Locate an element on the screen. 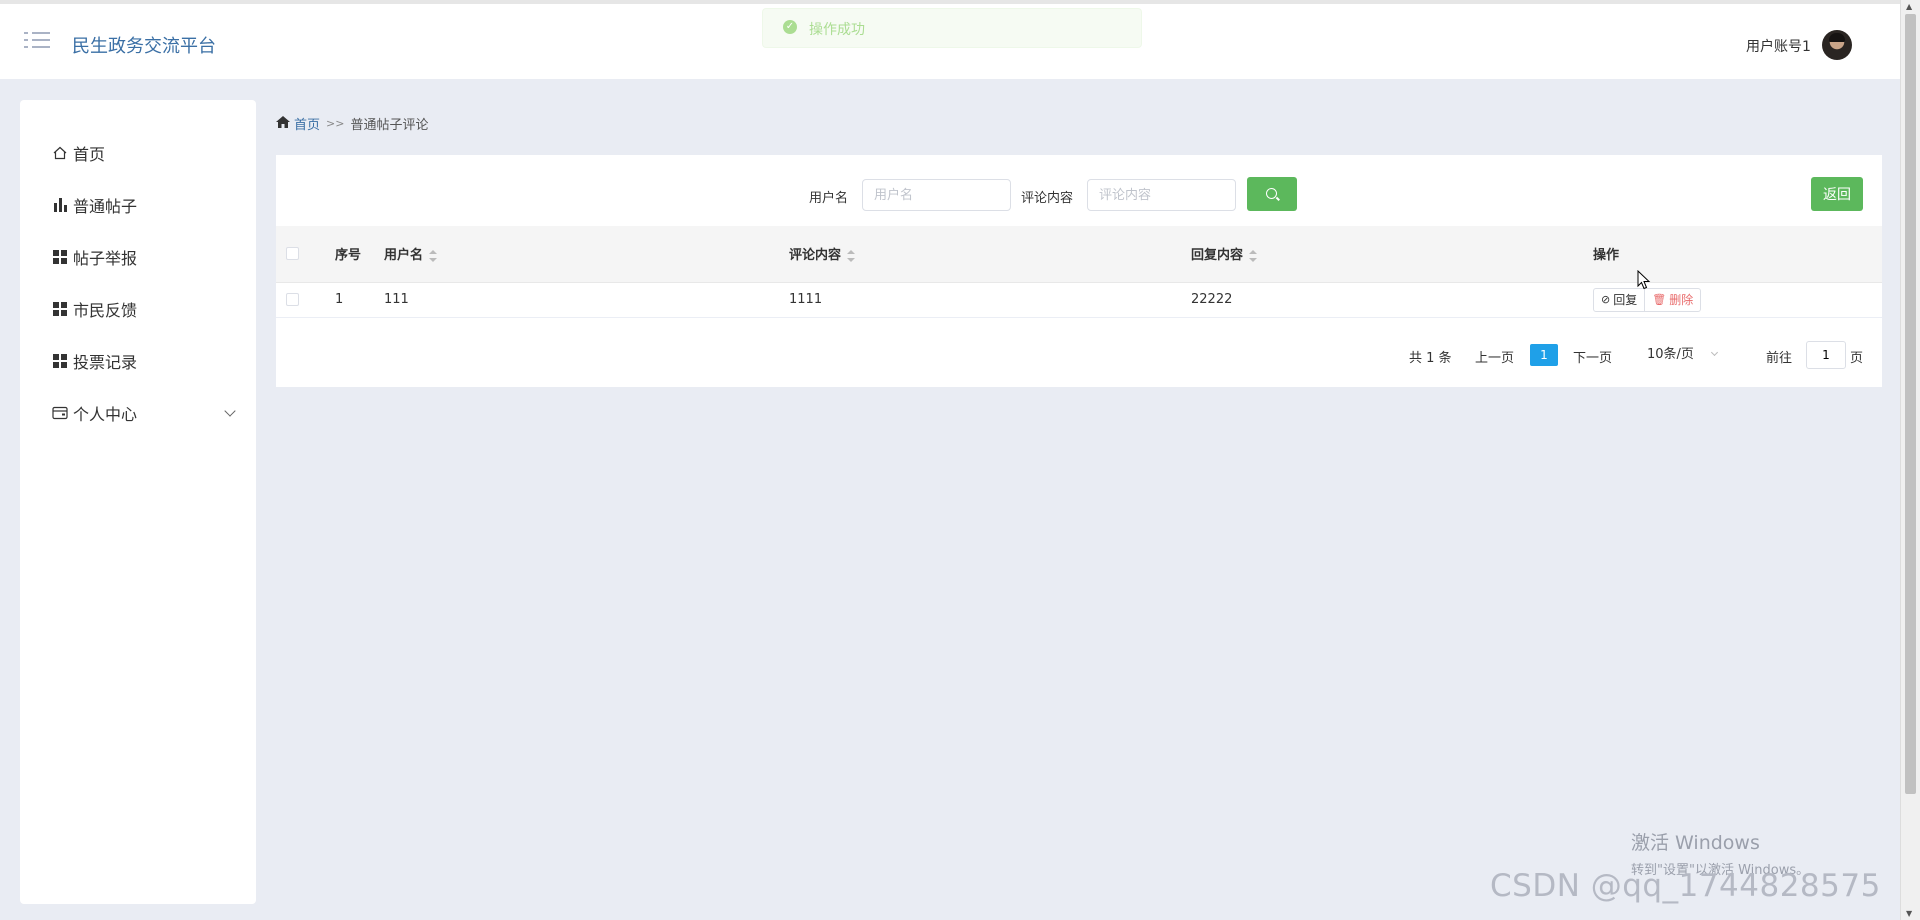  sidebar-item-home: 首页 is located at coordinates (138, 153).